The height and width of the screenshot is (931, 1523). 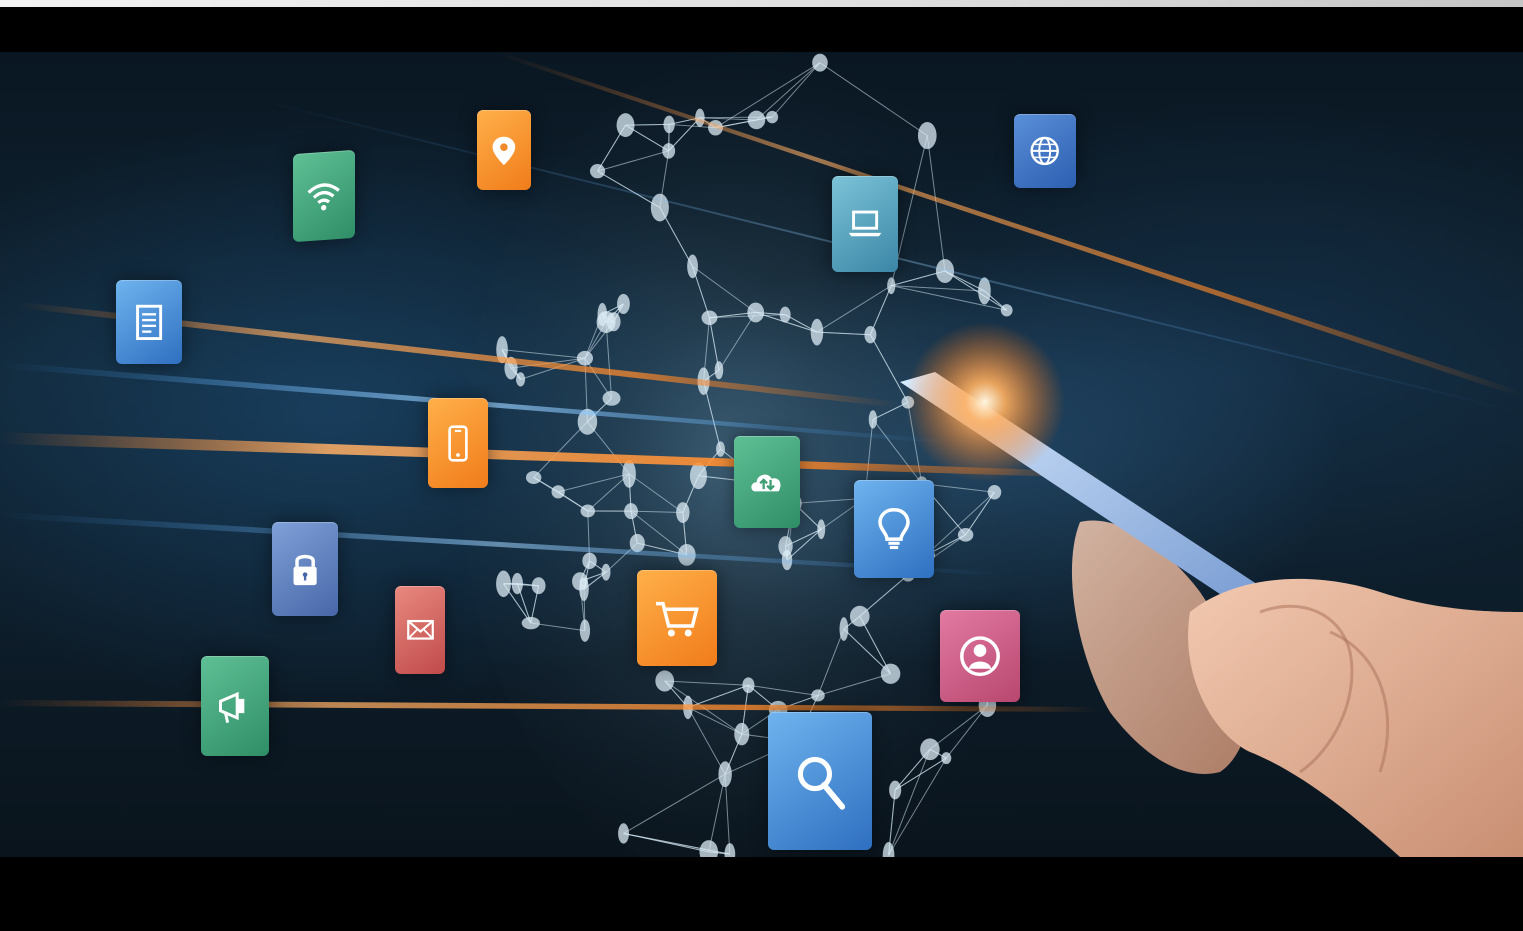 I want to click on document-icon, so click(x=149, y=322).